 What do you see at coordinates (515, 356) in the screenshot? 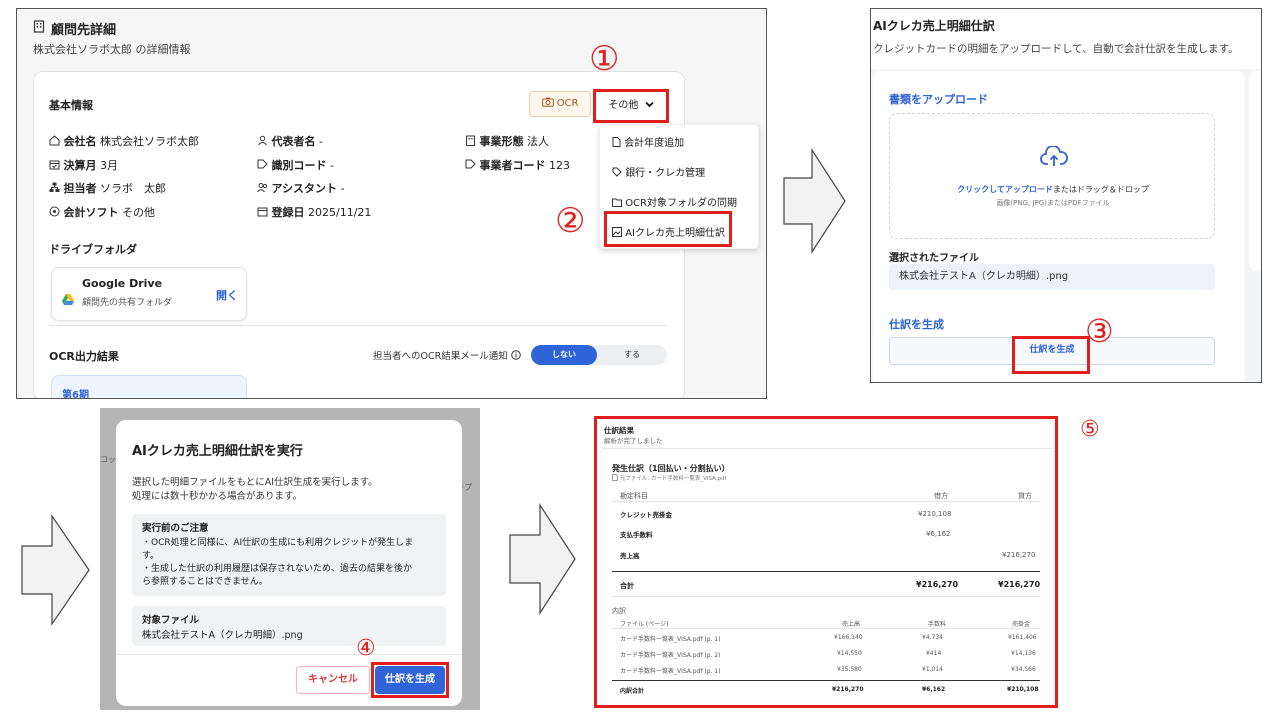
I see `info-icon` at bounding box center [515, 356].